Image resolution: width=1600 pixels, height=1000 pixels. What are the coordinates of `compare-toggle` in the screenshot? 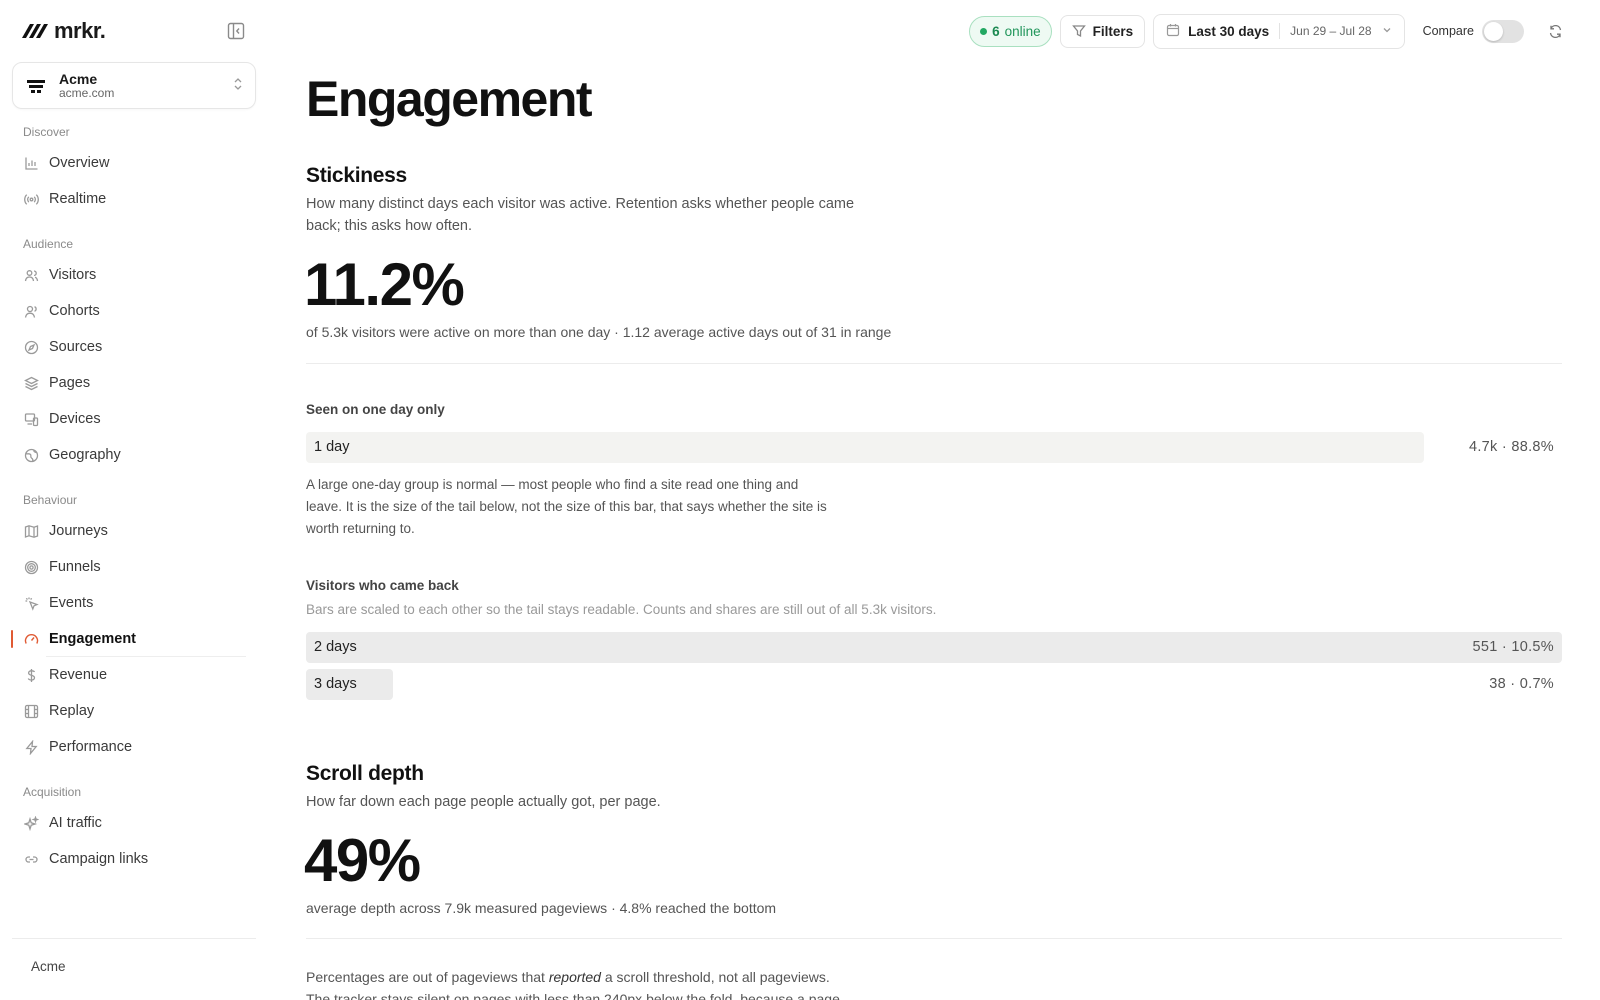 It's located at (1503, 31).